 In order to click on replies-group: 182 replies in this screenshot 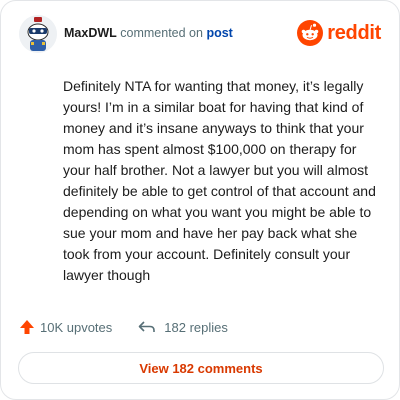, I will do `click(183, 327)`.